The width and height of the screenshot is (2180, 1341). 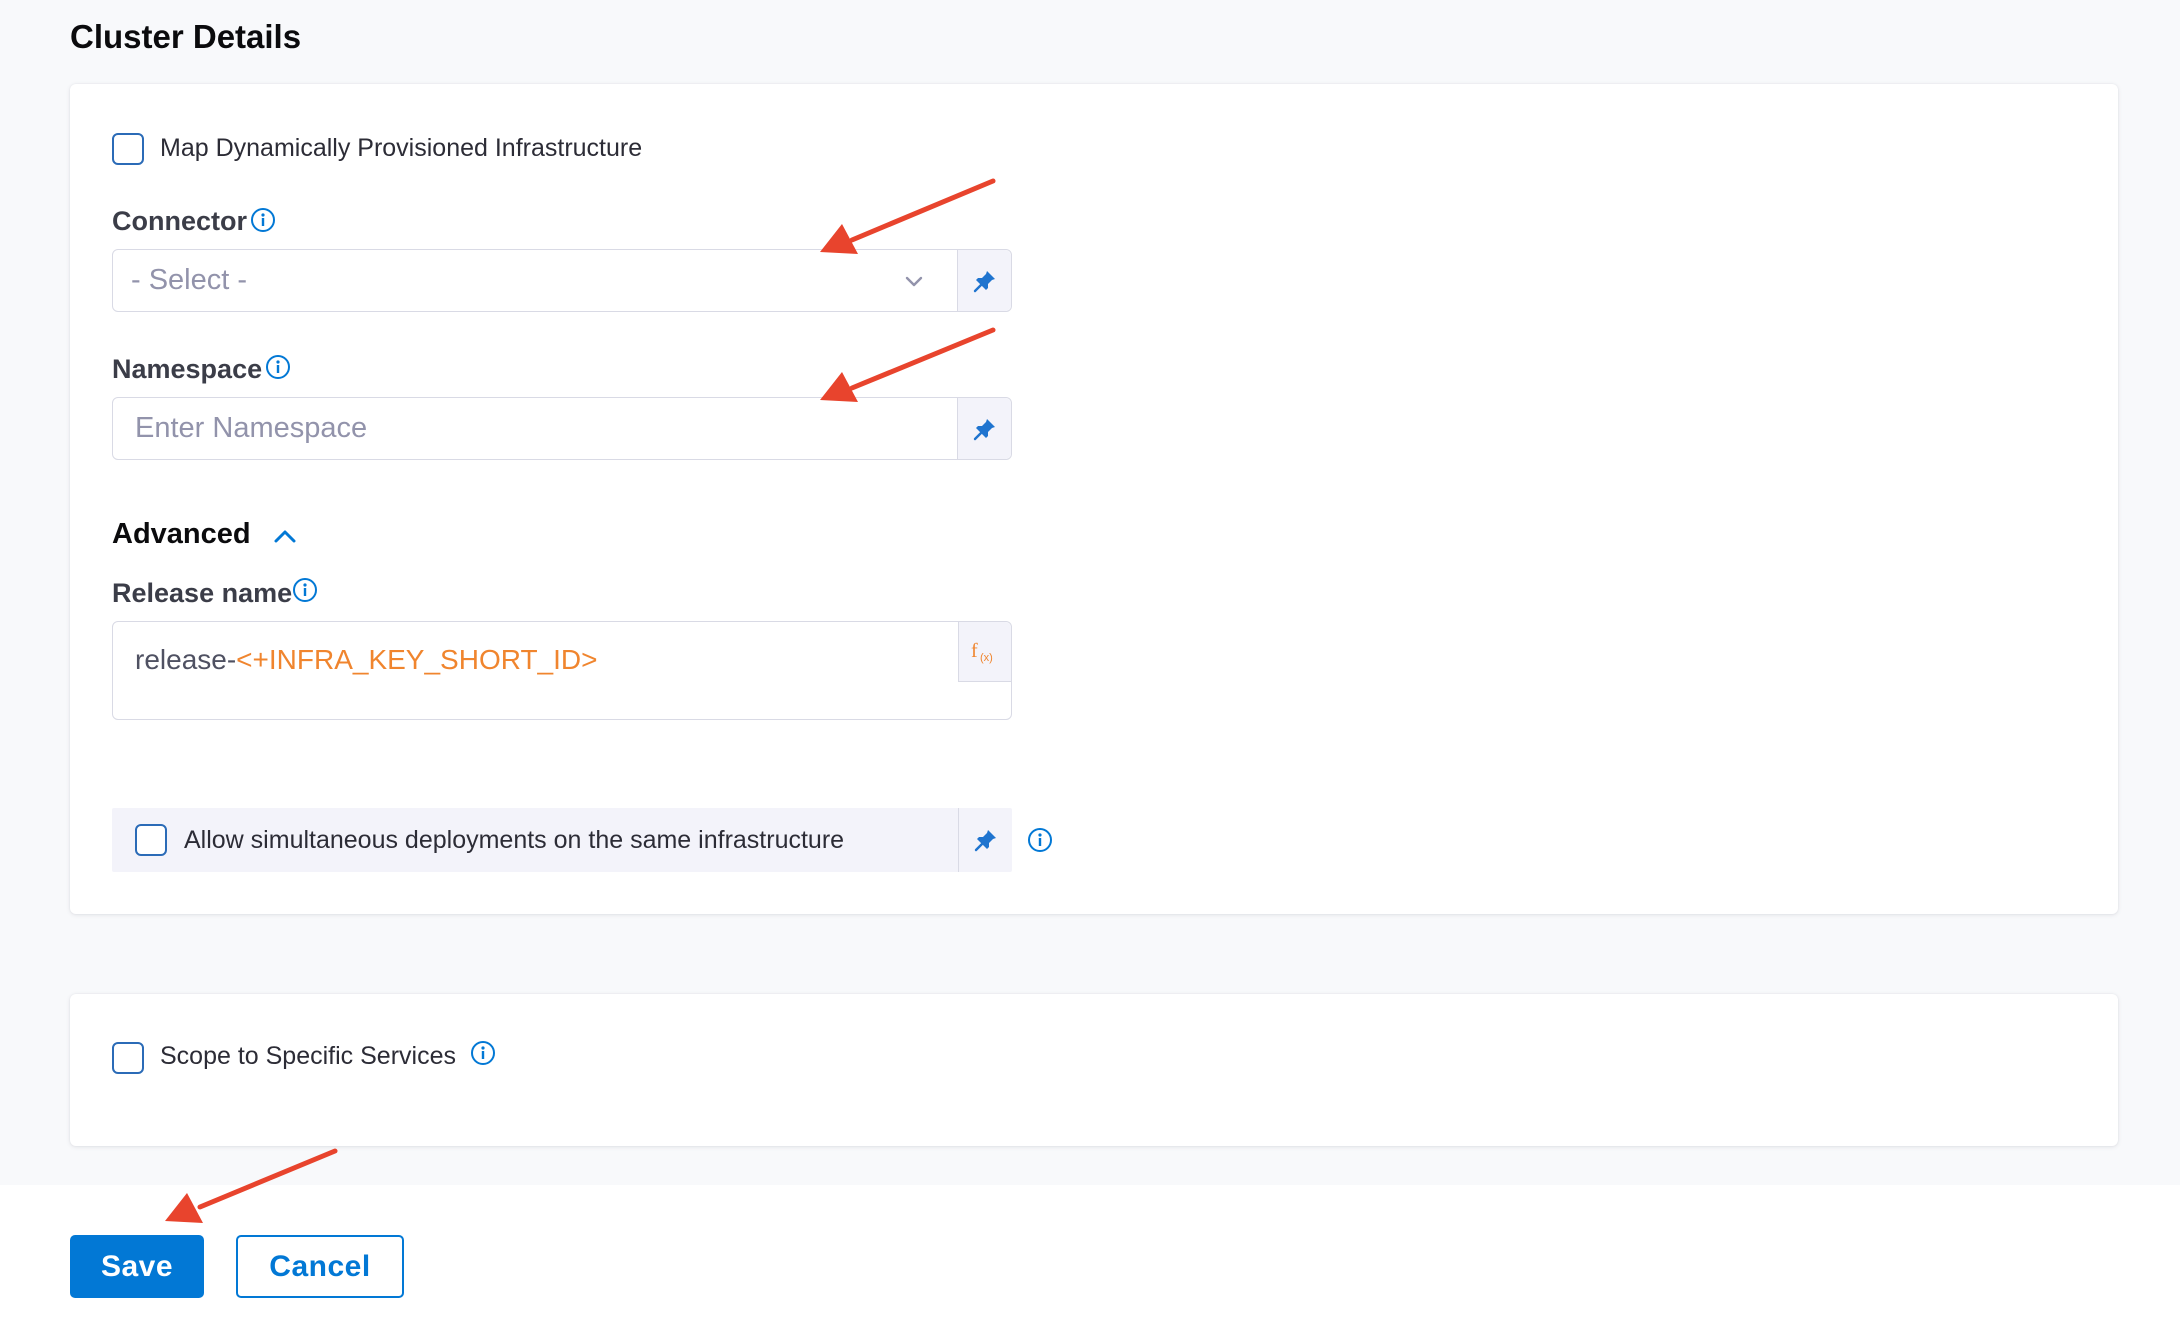 What do you see at coordinates (908, 364) in the screenshot?
I see `arrow-to-namespace` at bounding box center [908, 364].